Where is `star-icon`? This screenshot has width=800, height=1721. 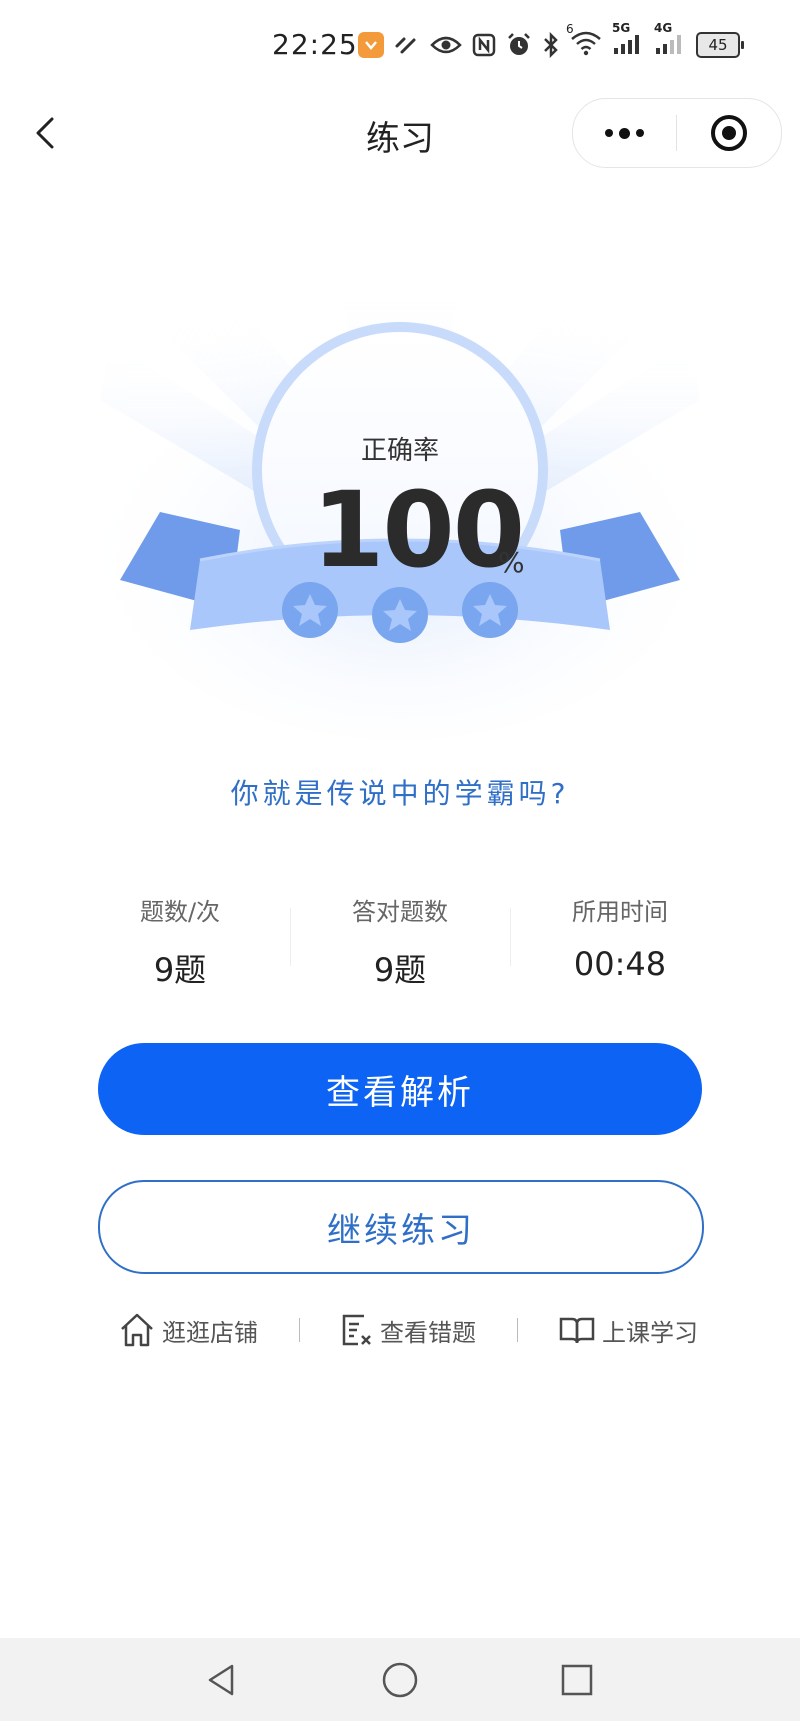
star-icon is located at coordinates (400, 615).